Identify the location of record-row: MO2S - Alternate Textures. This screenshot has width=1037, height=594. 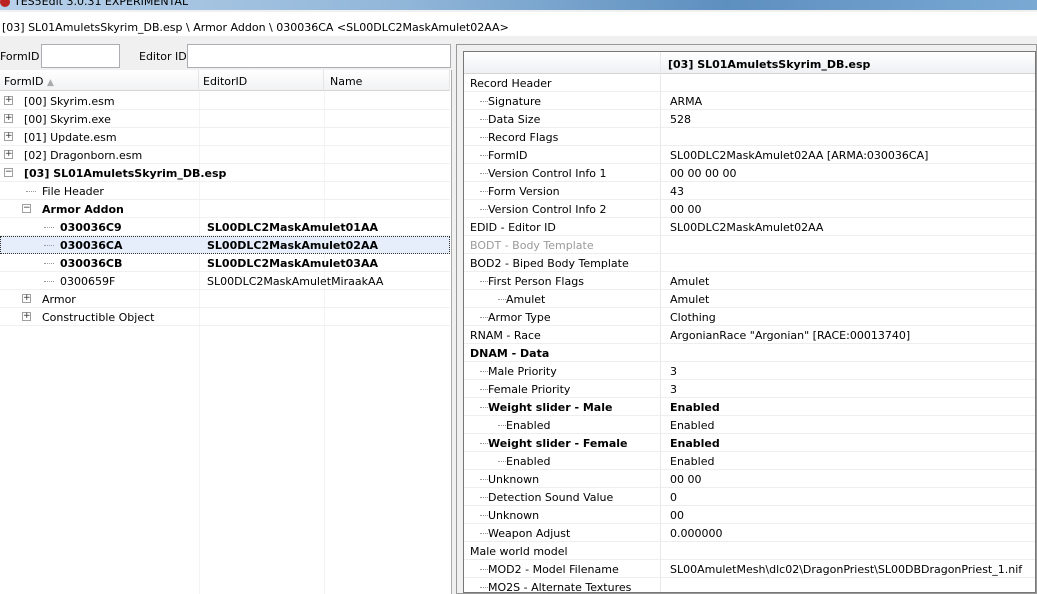
(749, 585).